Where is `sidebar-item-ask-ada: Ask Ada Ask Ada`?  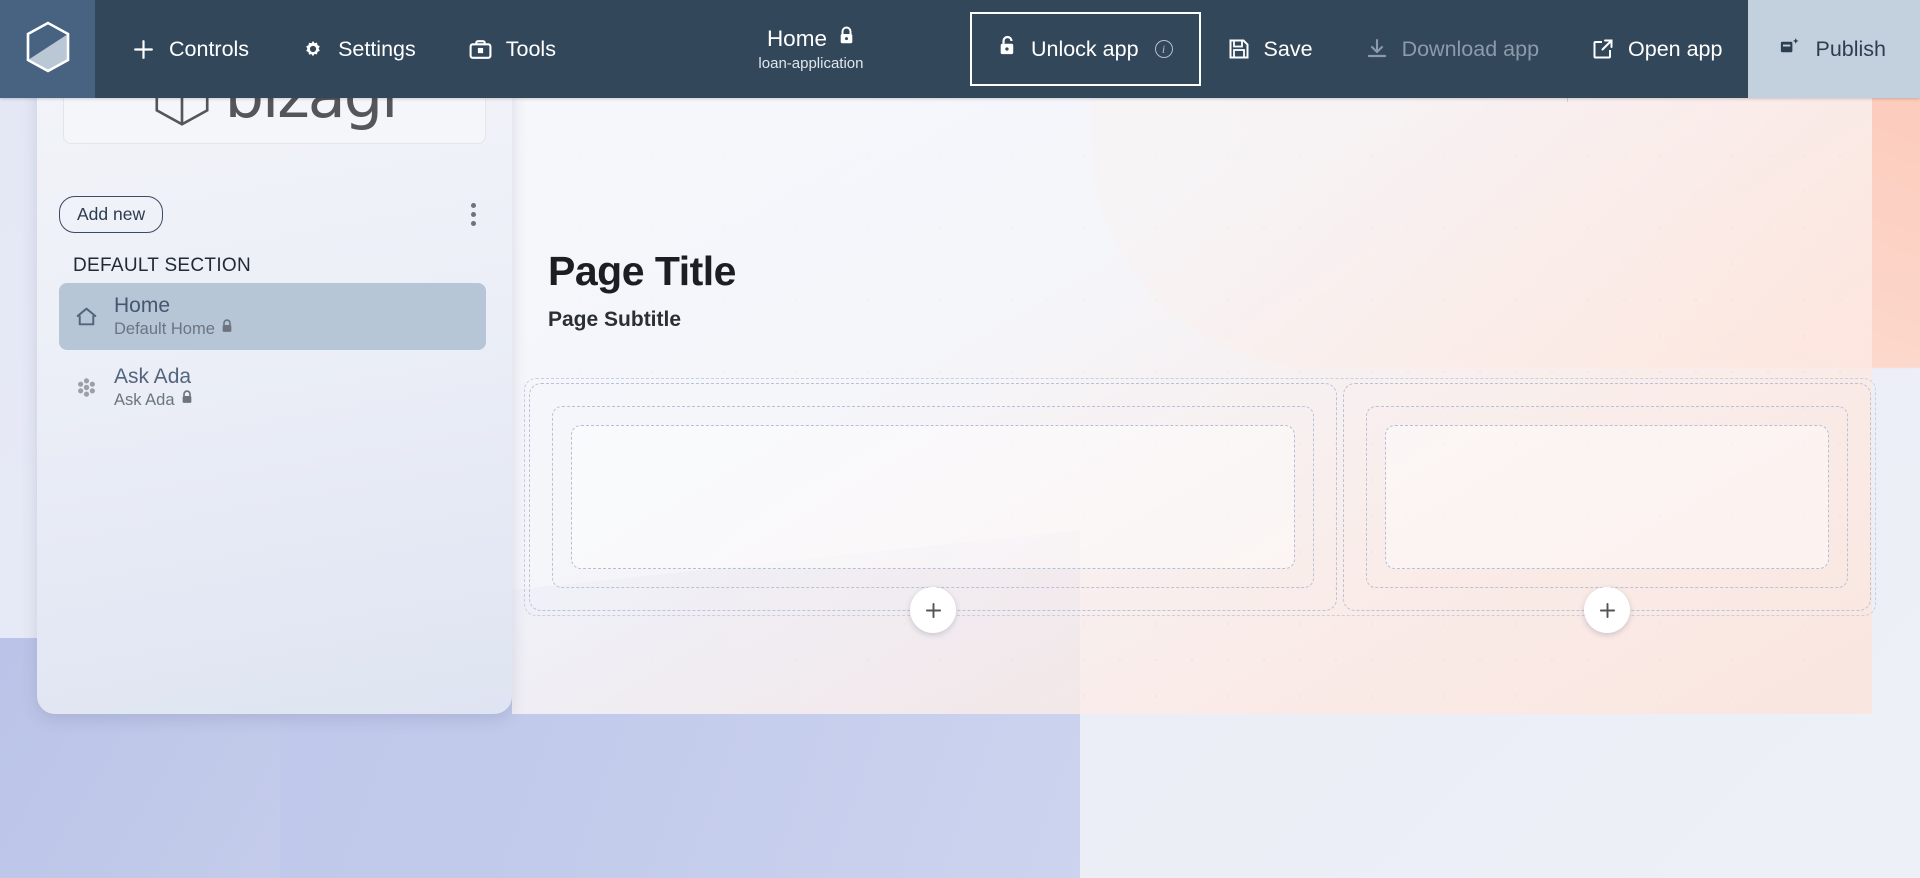
sidebar-item-ask-ada: Ask Ada Ask Ada is located at coordinates (272, 387).